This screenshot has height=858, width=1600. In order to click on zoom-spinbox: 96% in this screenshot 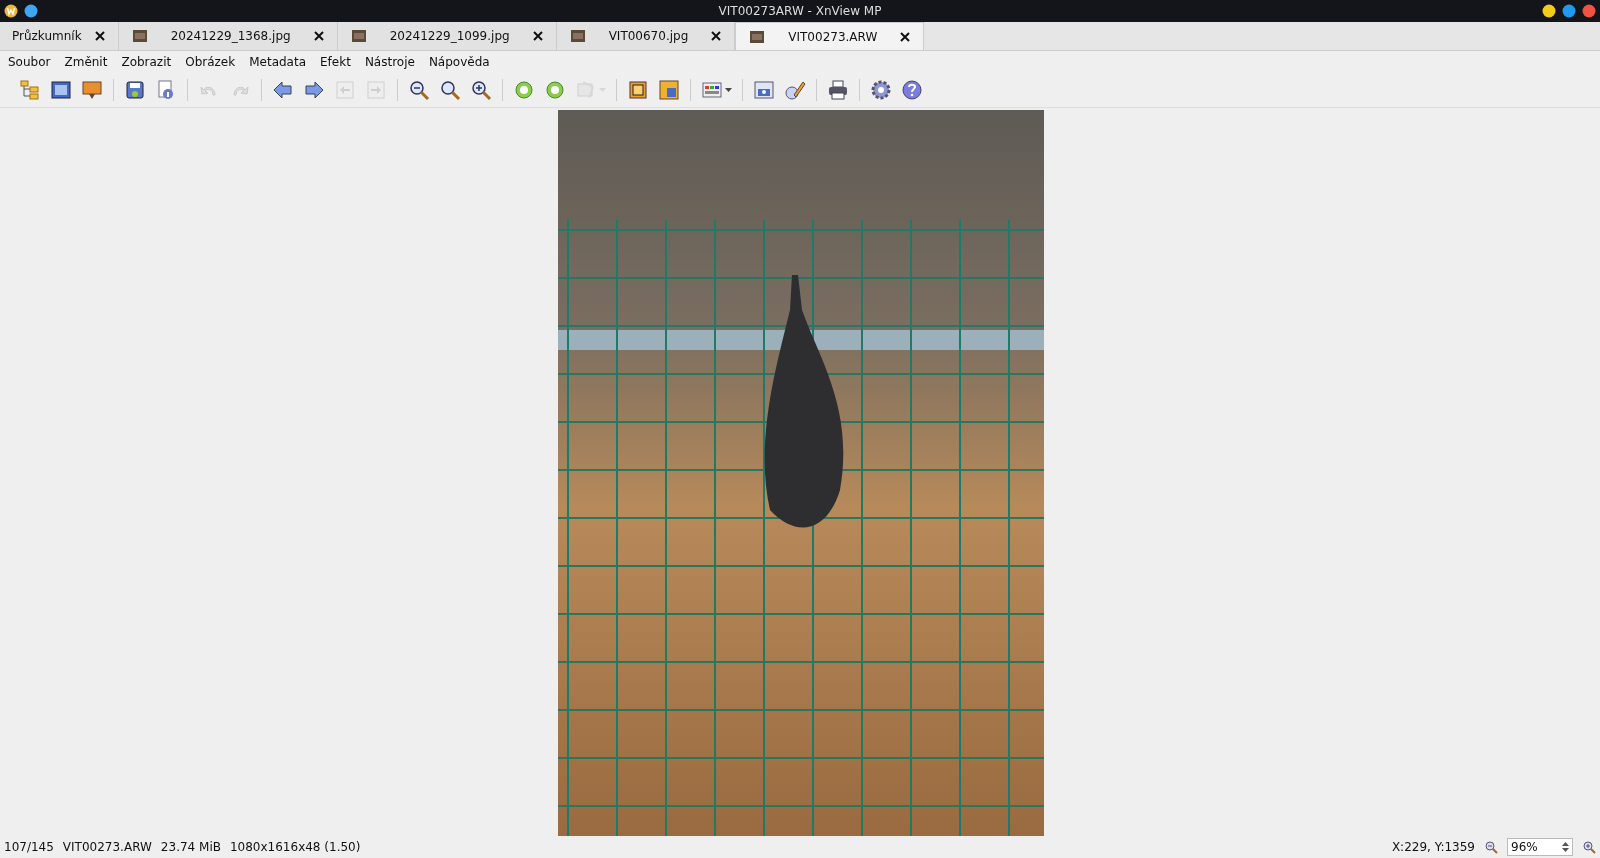, I will do `click(1540, 847)`.